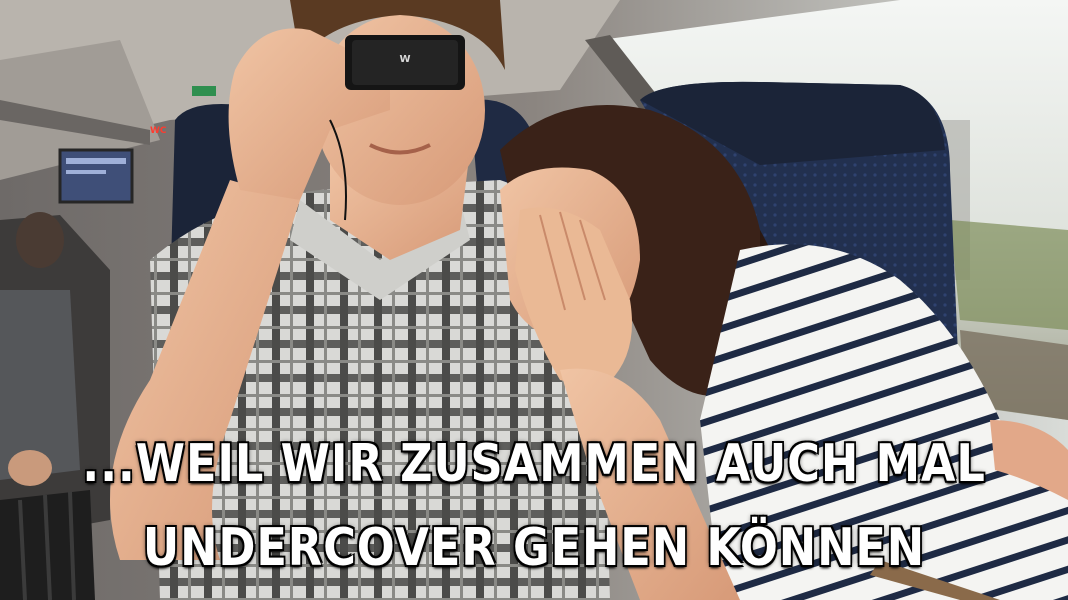 The height and width of the screenshot is (600, 1068). I want to click on exit-sign, so click(204, 91).